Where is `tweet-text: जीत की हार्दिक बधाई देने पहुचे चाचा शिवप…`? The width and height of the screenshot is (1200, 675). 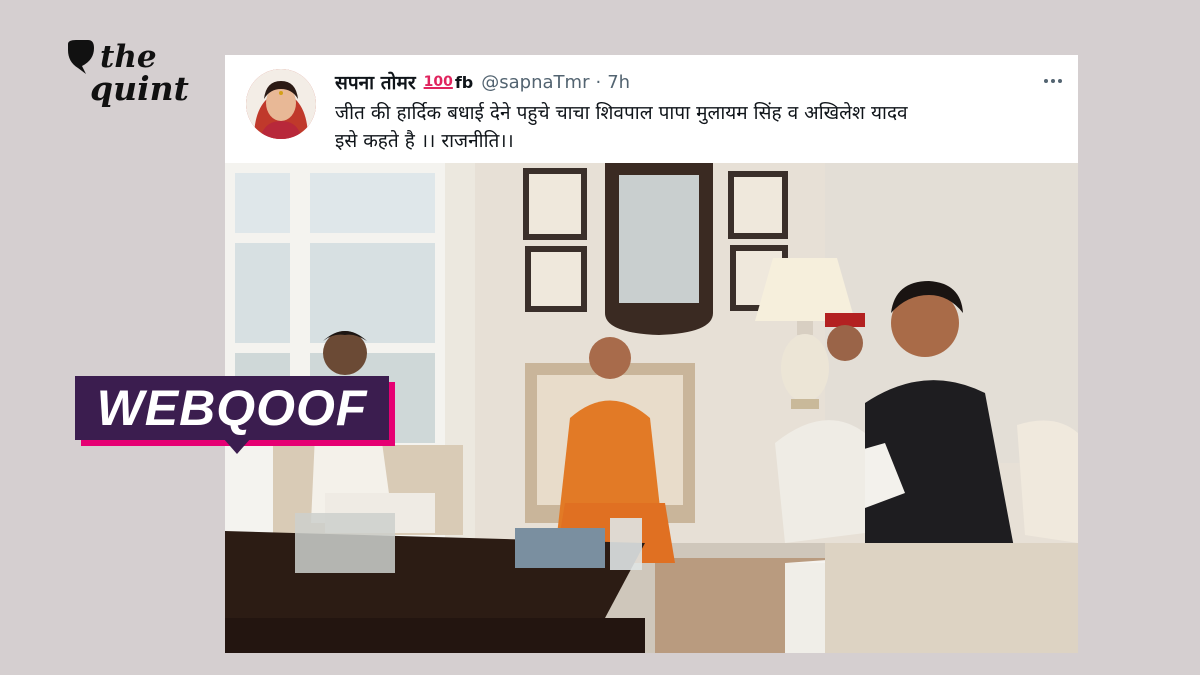
tweet-text: जीत की हार्दिक बधाई देने पहुचे चाचा शिवप… is located at coordinates (700, 127).